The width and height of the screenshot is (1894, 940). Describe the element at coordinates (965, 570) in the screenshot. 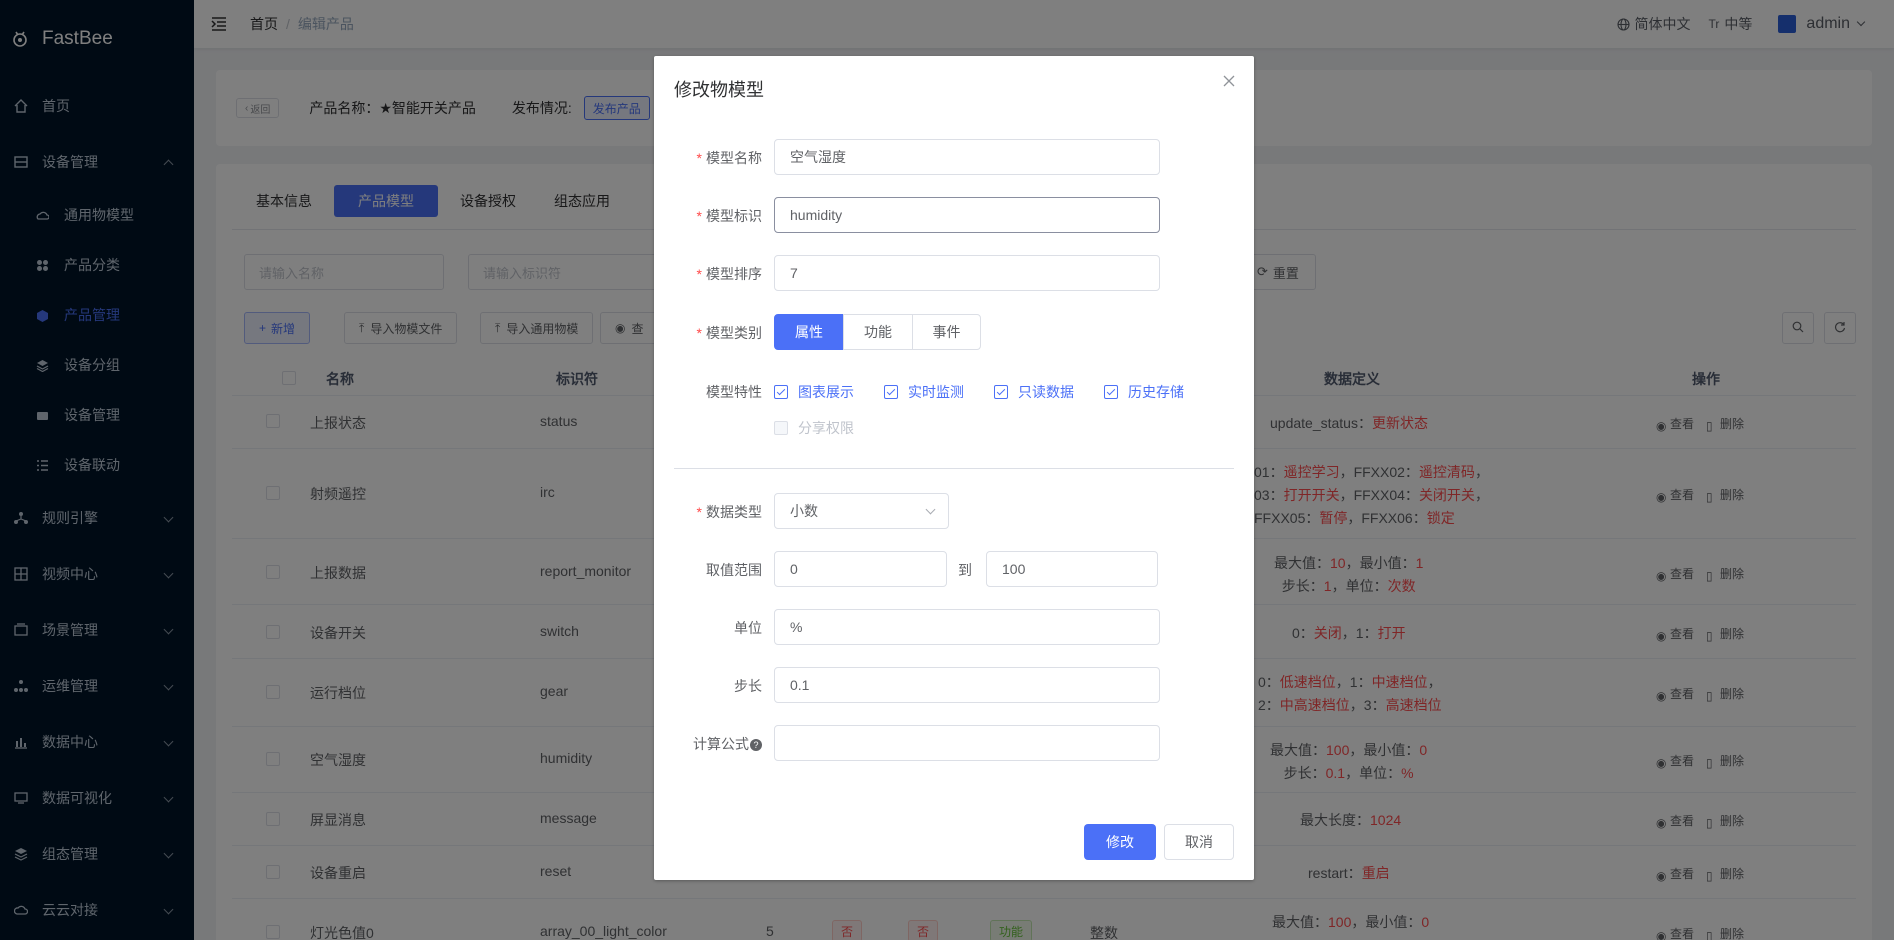

I see `range-to-label: 到` at that location.